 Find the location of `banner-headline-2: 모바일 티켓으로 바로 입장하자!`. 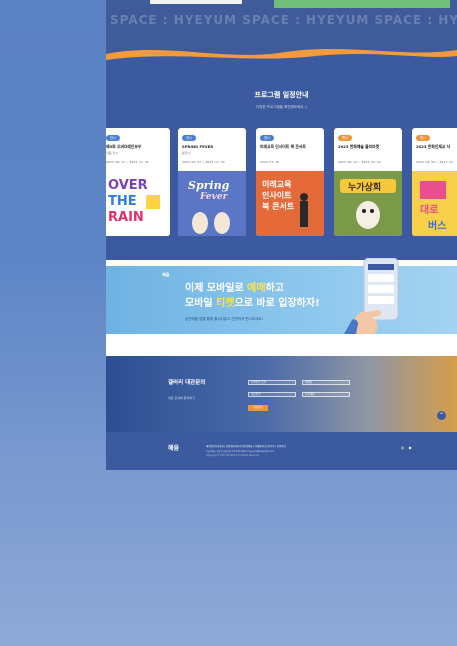

banner-headline-2: 모바일 티켓으로 바로 입장하자! is located at coordinates (252, 301).